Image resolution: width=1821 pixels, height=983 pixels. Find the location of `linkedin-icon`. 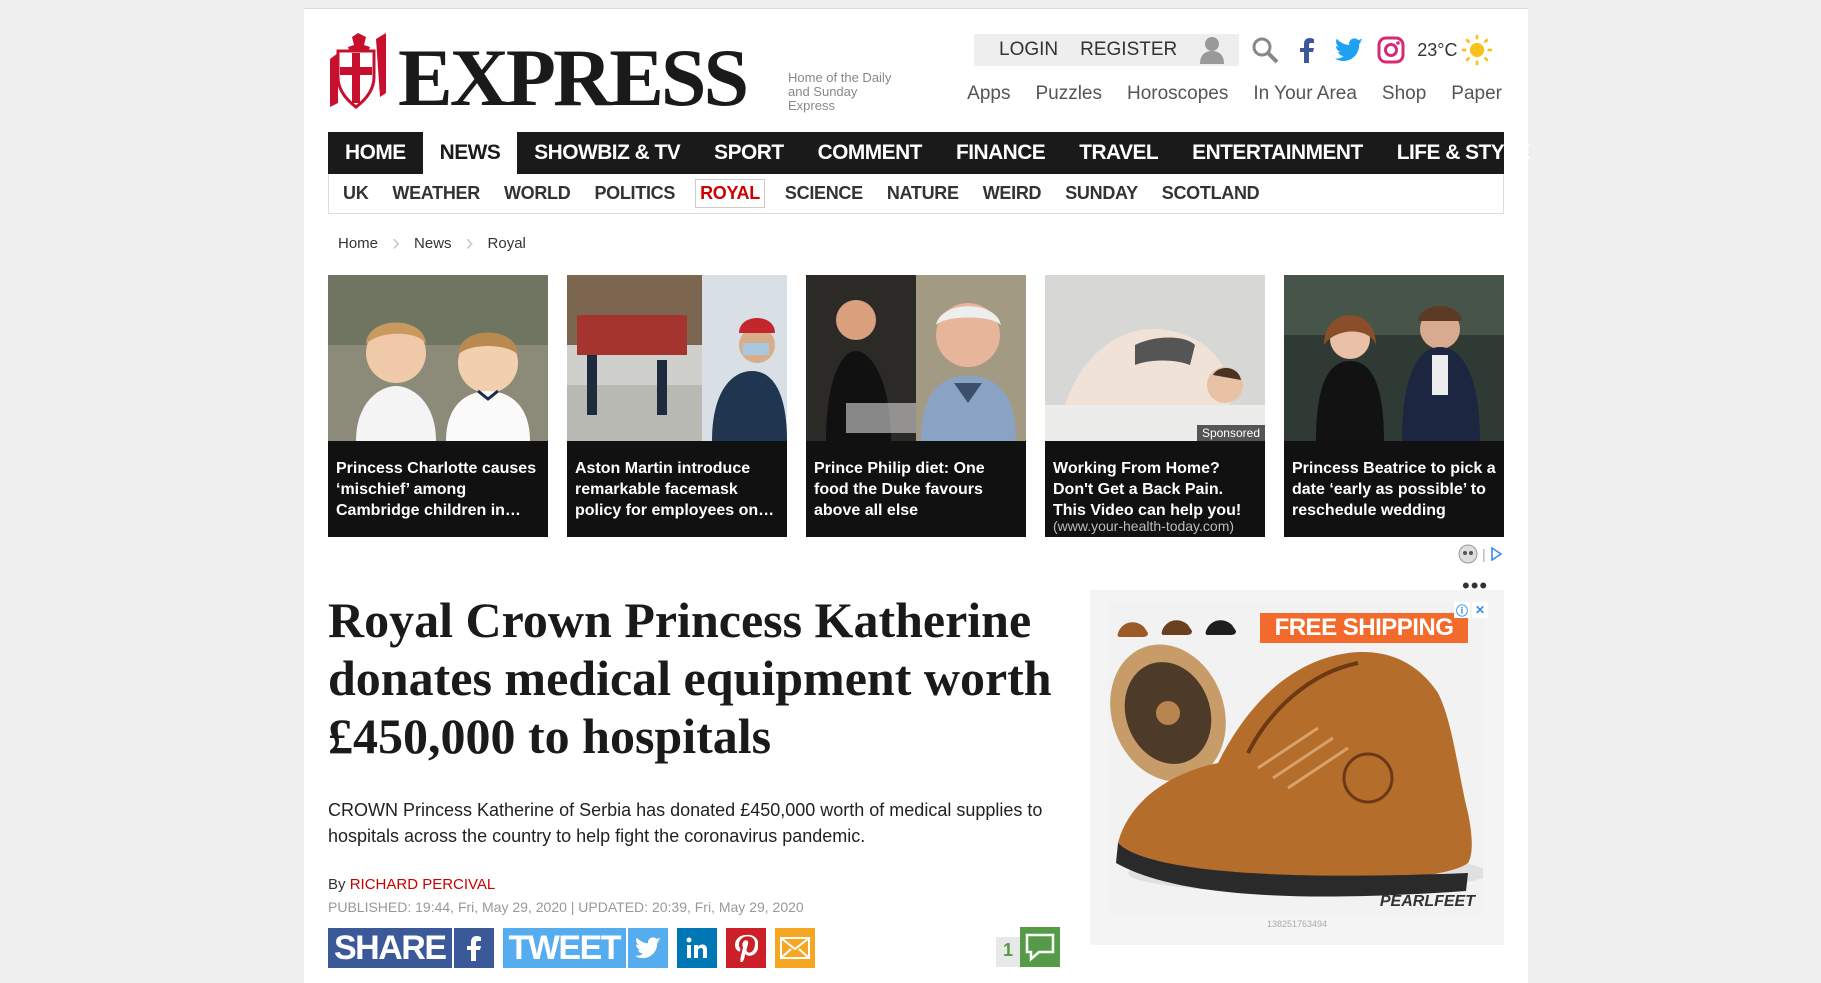

linkedin-icon is located at coordinates (697, 947).